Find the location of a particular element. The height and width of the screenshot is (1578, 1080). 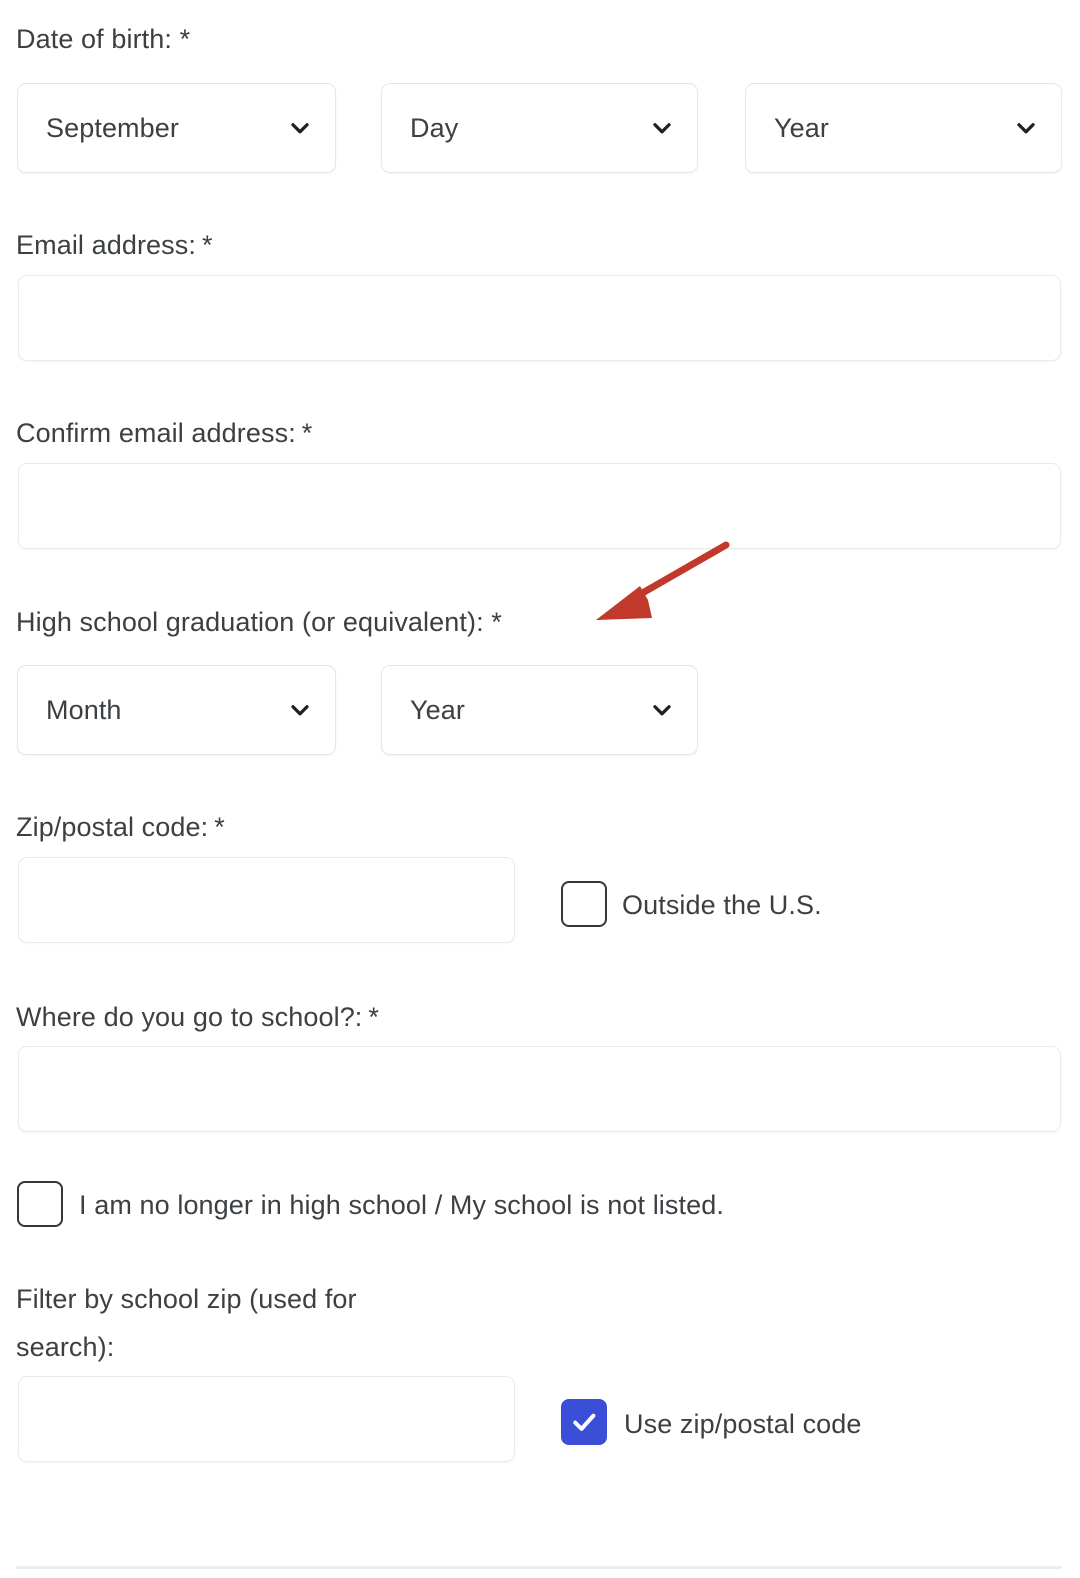

input-filter-by-school-zip is located at coordinates (266, 1419).